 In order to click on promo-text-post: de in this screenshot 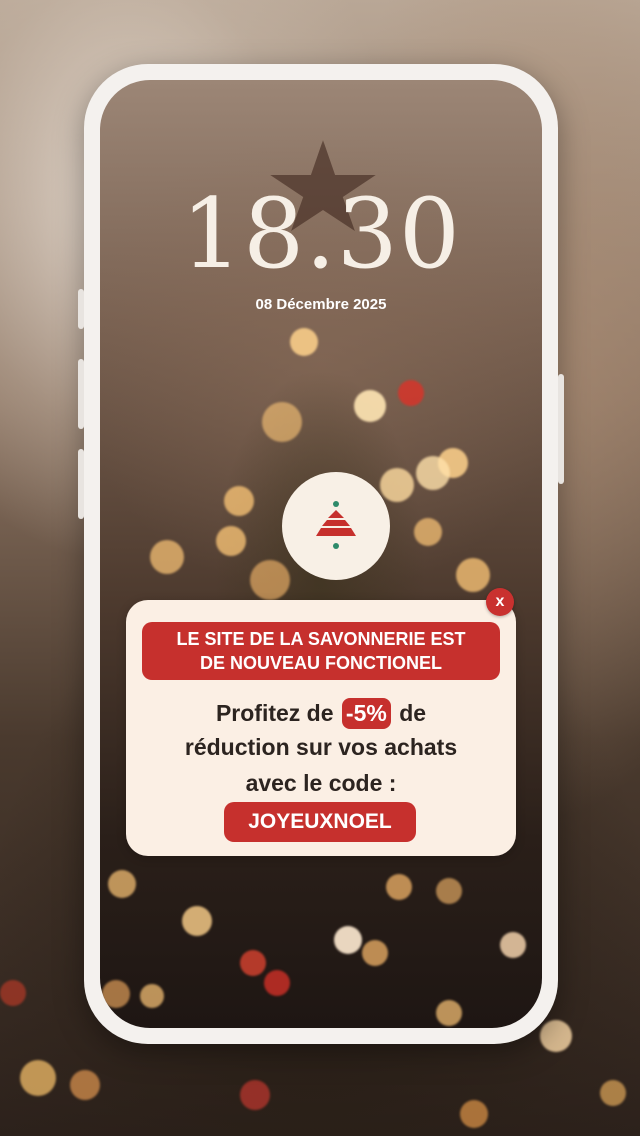, I will do `click(413, 713)`.